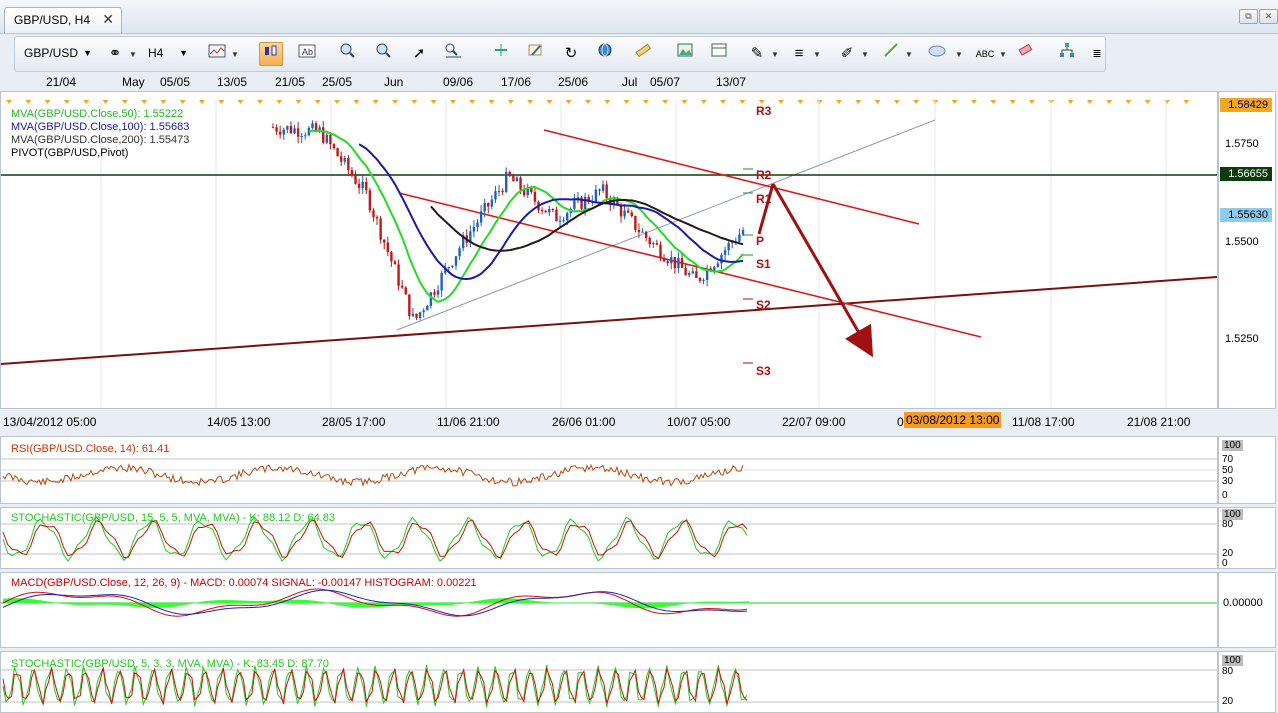  Describe the element at coordinates (719, 54) in the screenshot. I see `template-icon` at that location.